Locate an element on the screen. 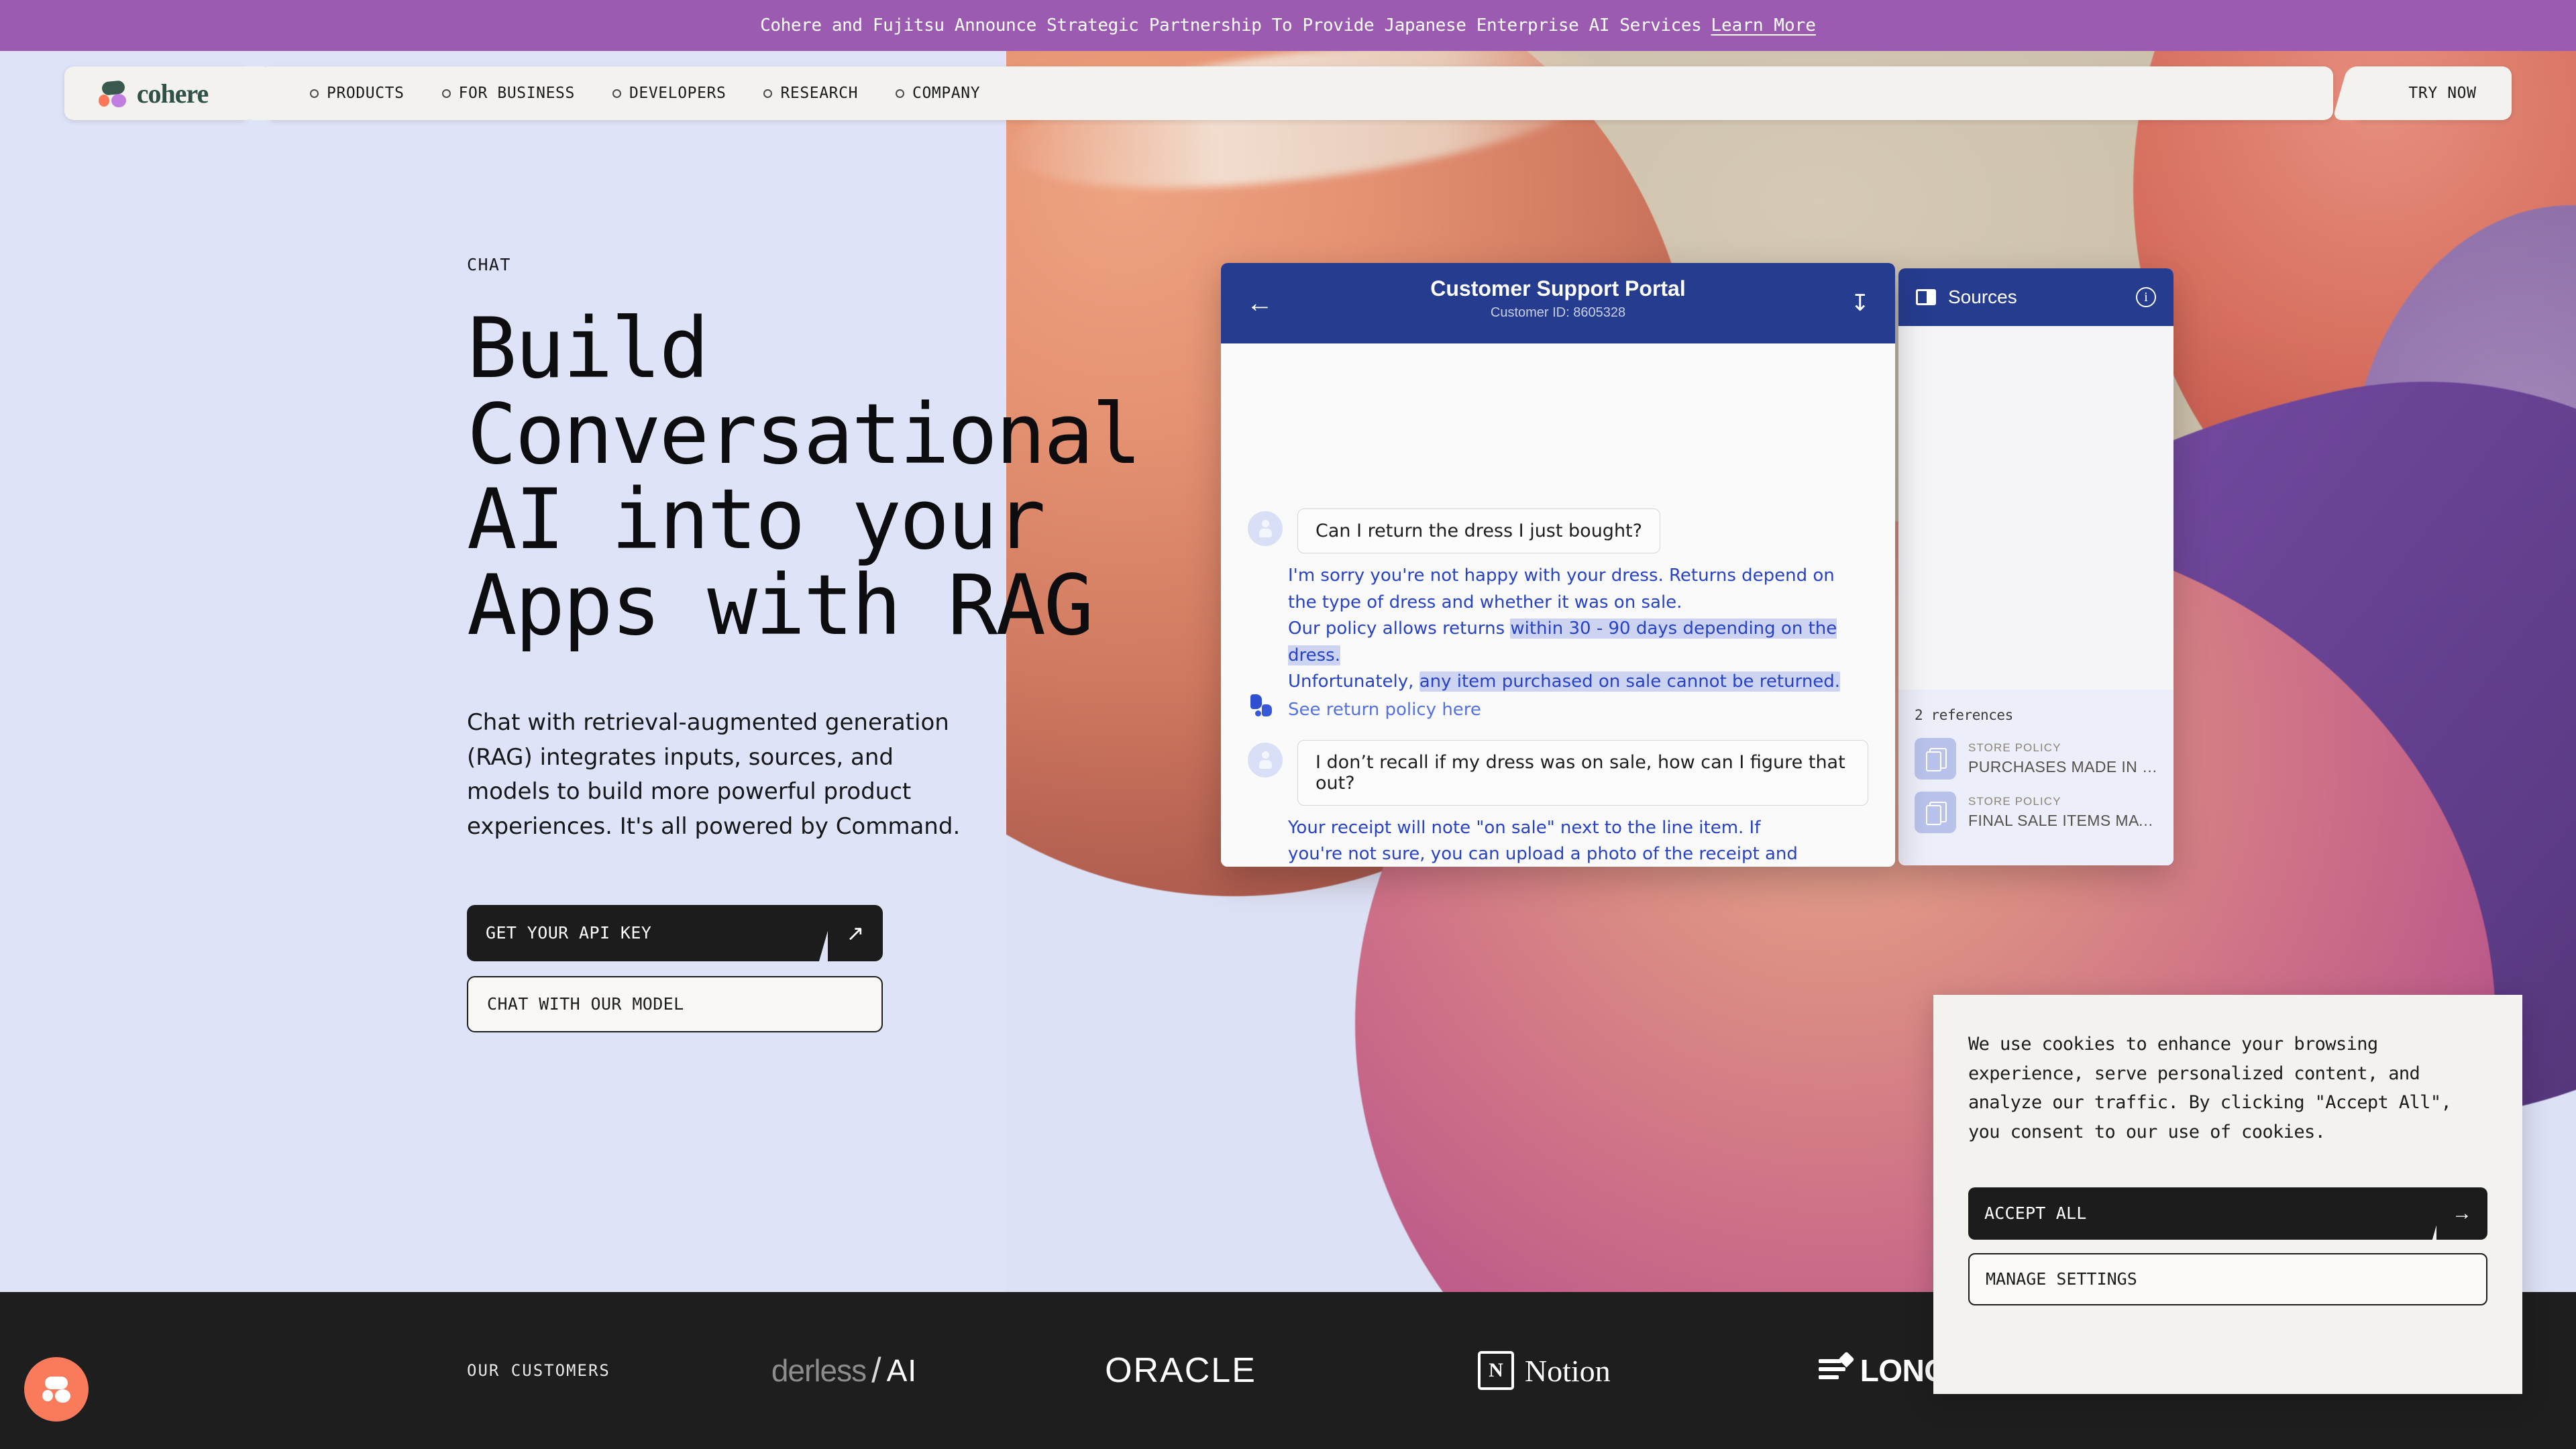 This screenshot has height=1449, width=2576. accept-all-button-group: ACCEPT ALL → is located at coordinates (2227, 1213).